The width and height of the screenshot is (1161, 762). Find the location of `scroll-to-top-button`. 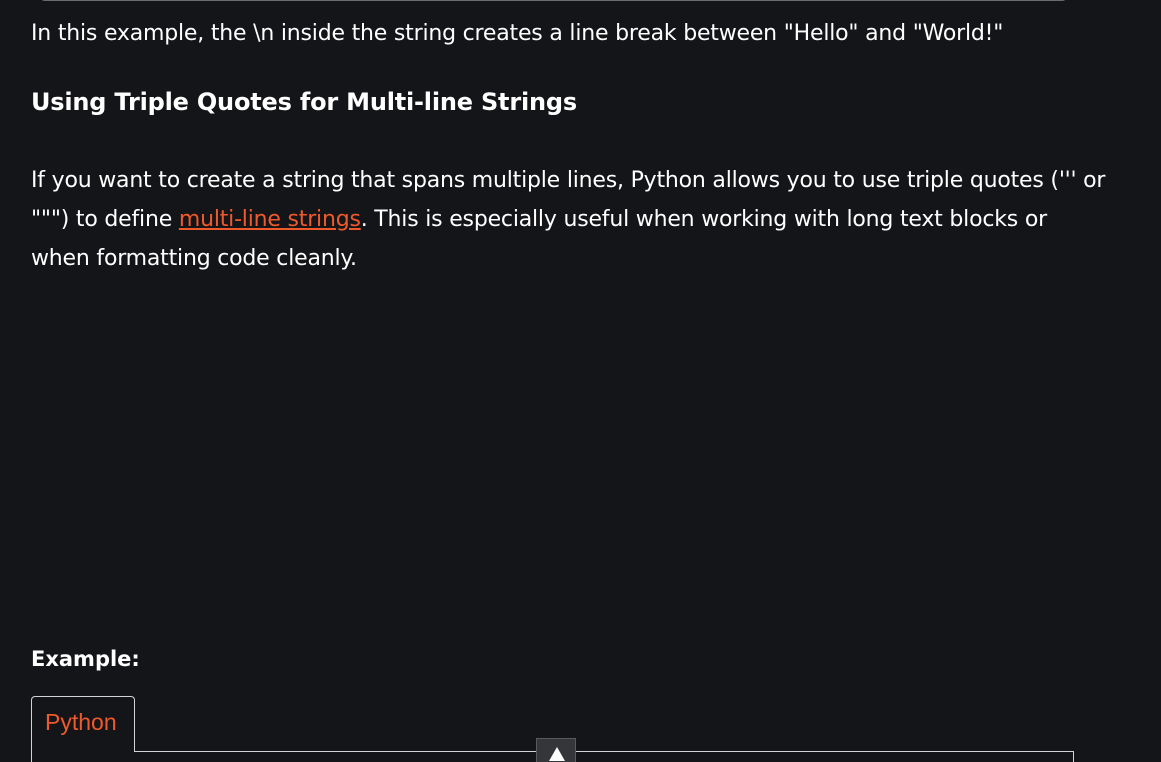

scroll-to-top-button is located at coordinates (556, 750).